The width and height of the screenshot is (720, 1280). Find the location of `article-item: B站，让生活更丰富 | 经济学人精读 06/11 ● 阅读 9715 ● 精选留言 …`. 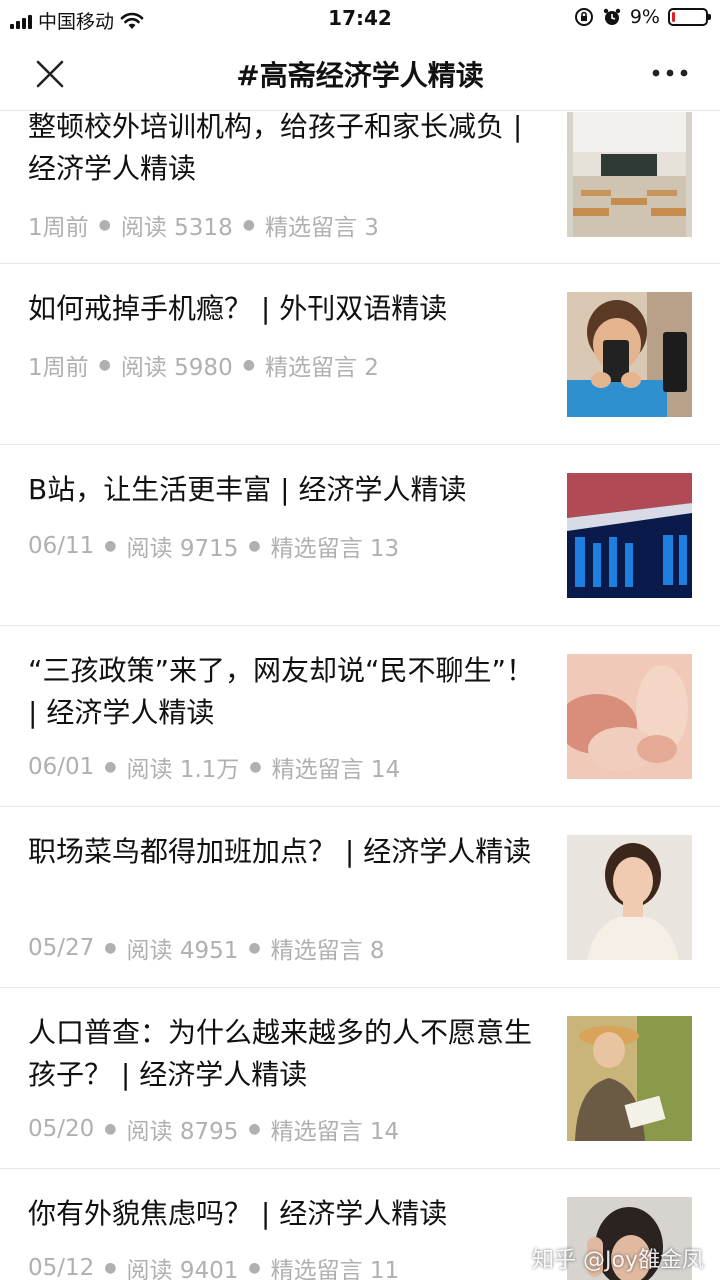

article-item: B站，让生活更丰富 | 经济学人精读 06/11 ● 阅读 9715 ● 精选留言 … is located at coordinates (360, 535).